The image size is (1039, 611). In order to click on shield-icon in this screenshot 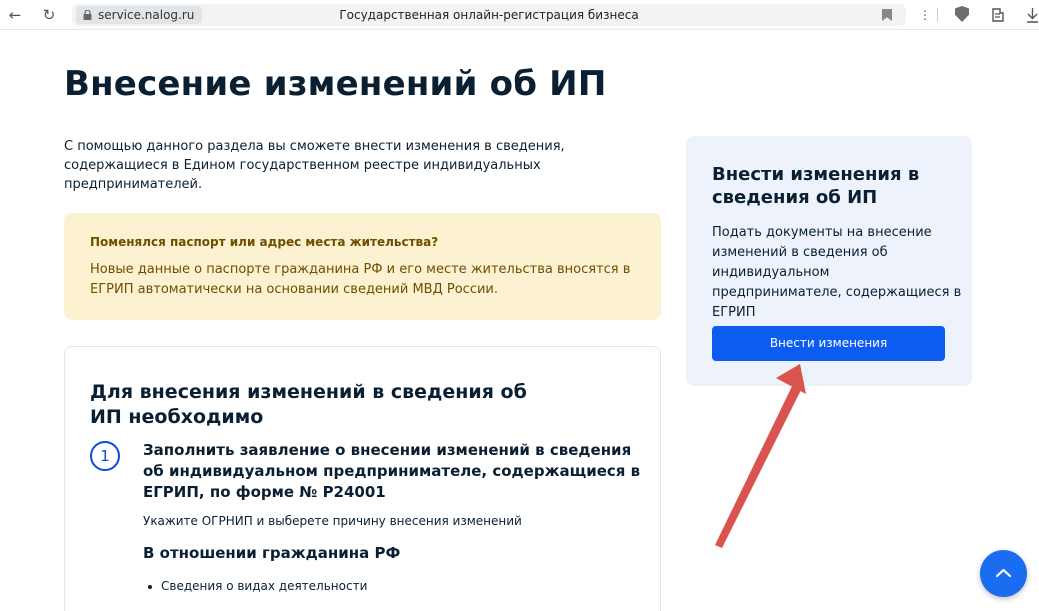, I will do `click(962, 14)`.